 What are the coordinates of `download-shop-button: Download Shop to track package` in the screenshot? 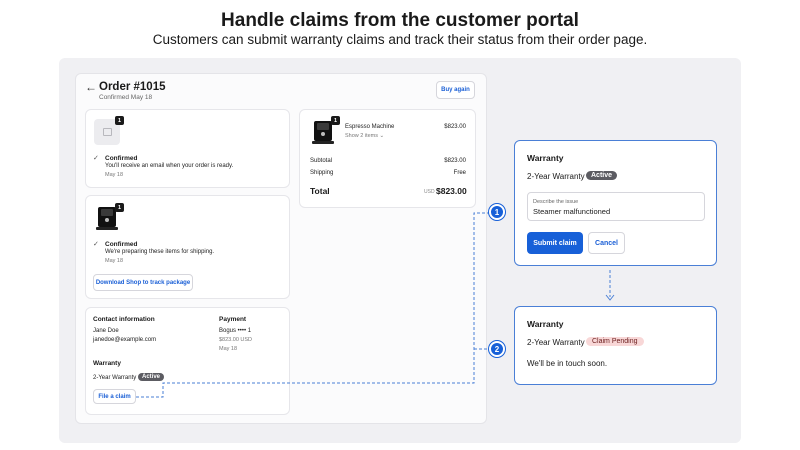 It's located at (143, 282).